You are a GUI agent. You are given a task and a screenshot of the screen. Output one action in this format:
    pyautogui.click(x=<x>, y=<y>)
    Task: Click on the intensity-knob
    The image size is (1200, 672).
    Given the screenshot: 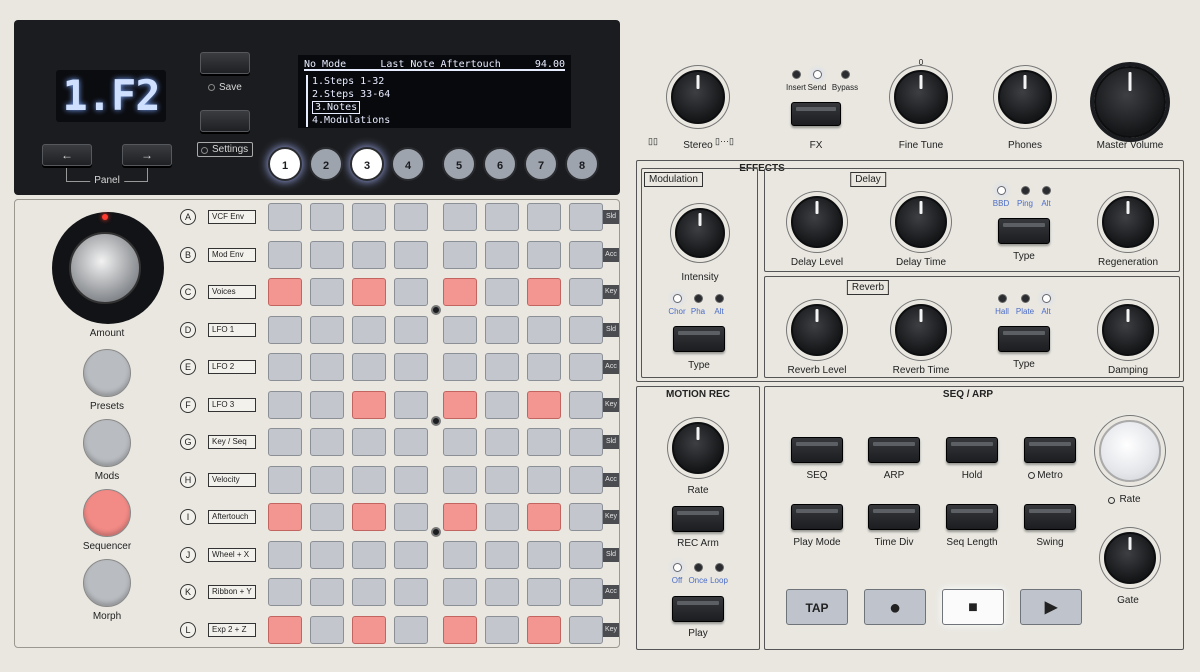 What is the action you would take?
    pyautogui.click(x=700, y=233)
    